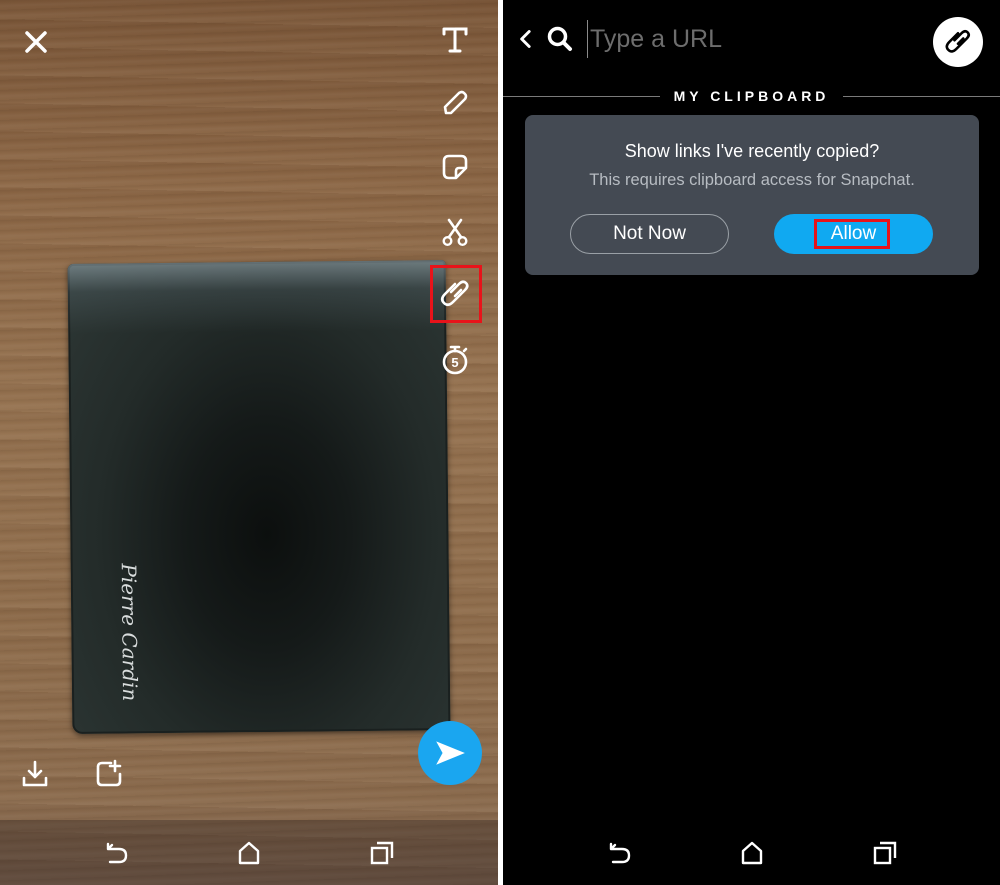  I want to click on pencil-tool-button, so click(455, 103).